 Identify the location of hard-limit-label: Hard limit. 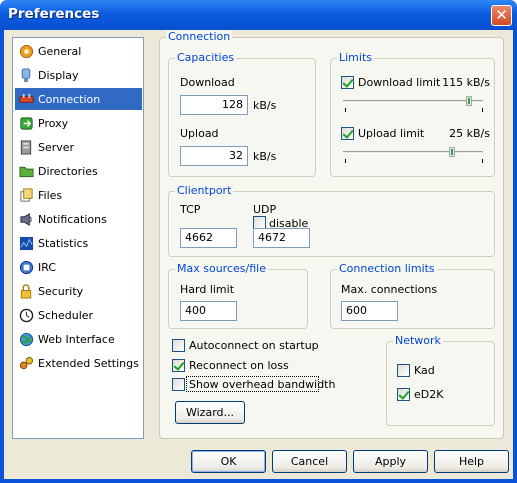
(207, 289).